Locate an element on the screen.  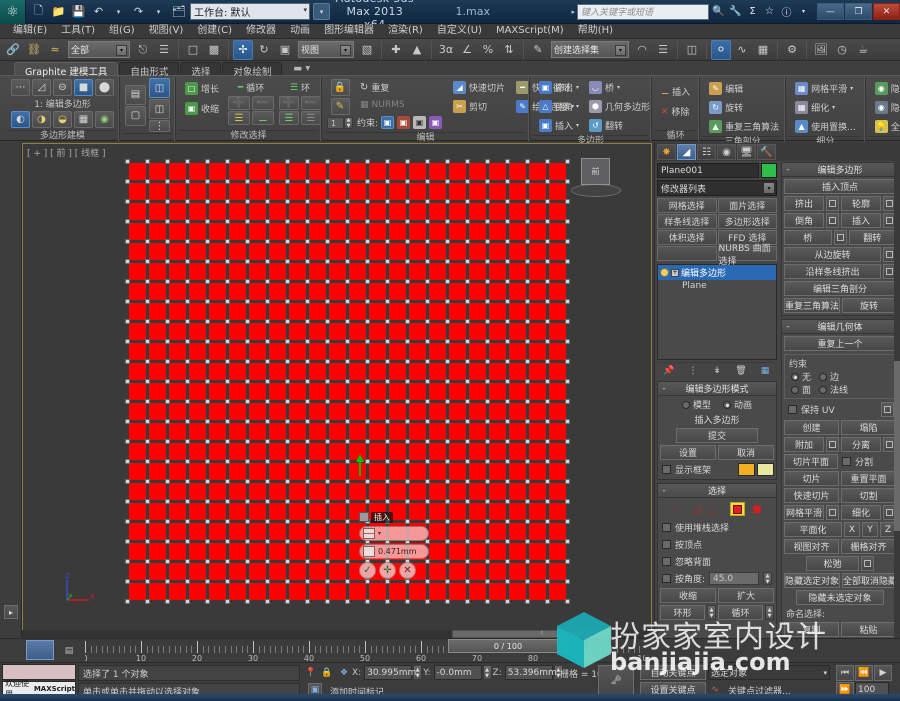
caddy-mode-row: ▾ is located at coordinates (394, 533).